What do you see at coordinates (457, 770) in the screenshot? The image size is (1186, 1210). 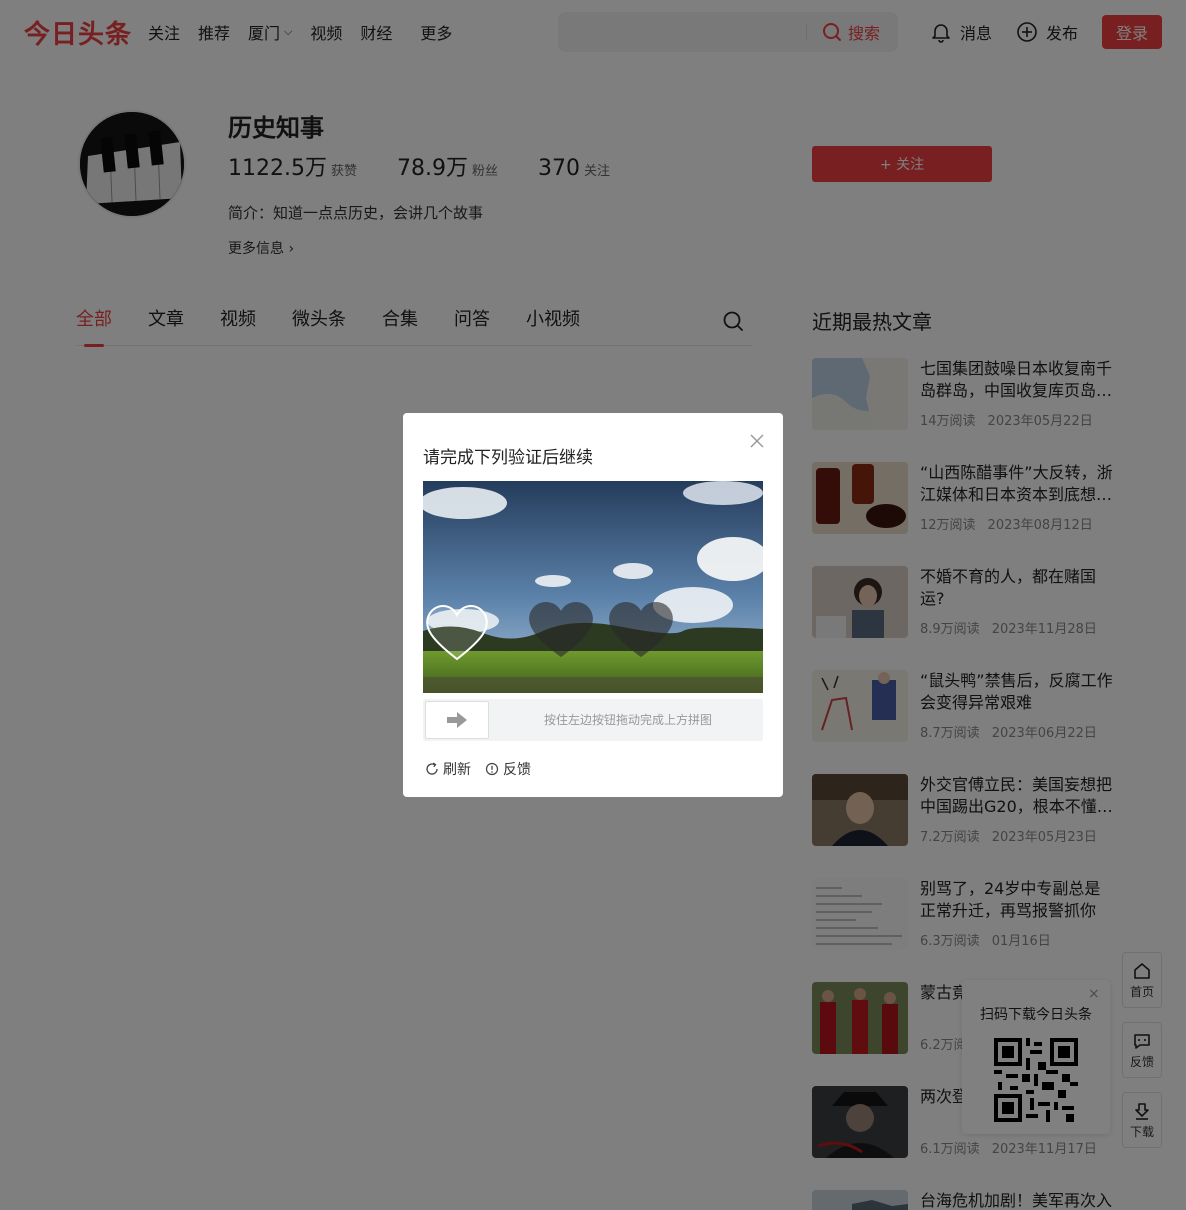 I see `refresh-label: 刷新` at bounding box center [457, 770].